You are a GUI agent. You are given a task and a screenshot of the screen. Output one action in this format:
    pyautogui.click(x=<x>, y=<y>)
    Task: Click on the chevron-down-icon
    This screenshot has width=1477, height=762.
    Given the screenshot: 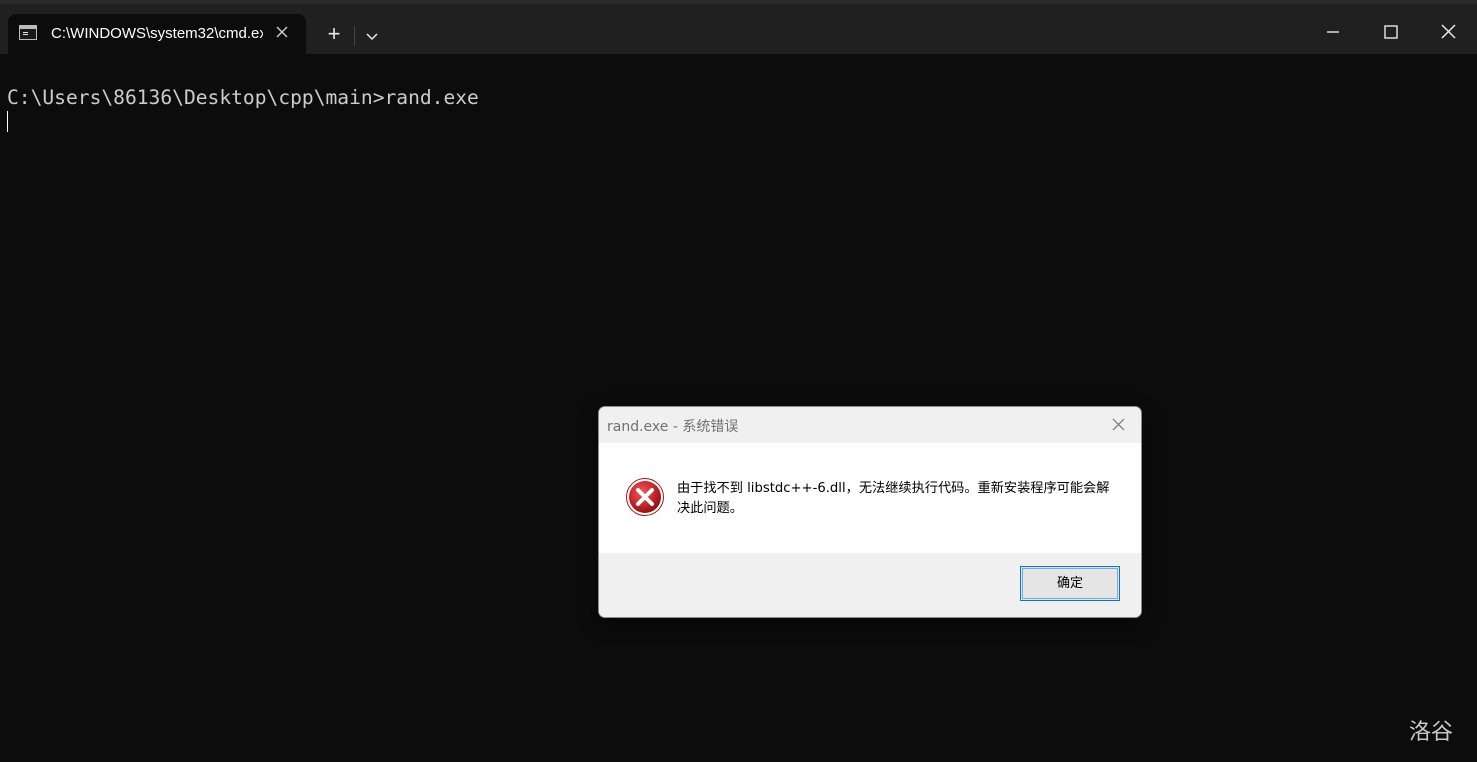 What is the action you would take?
    pyautogui.click(x=372, y=36)
    